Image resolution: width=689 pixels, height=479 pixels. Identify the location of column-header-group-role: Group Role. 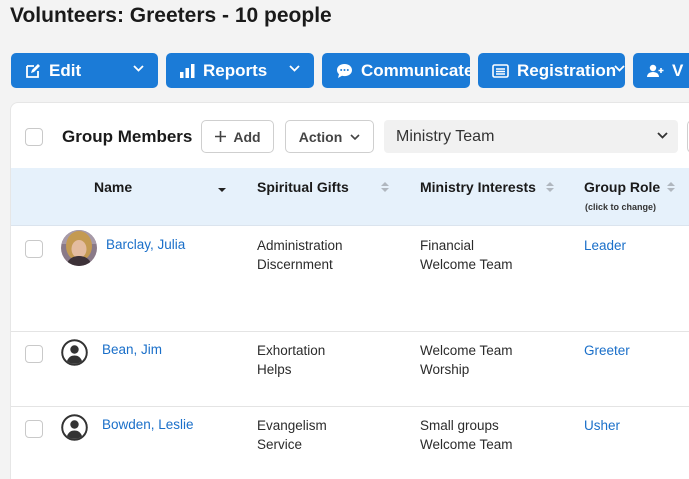
(622, 187).